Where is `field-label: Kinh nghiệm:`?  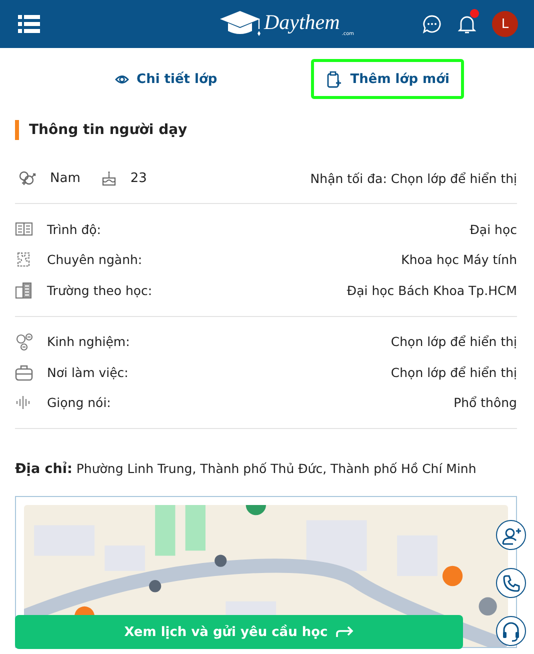 field-label: Kinh nghiệm: is located at coordinates (88, 342).